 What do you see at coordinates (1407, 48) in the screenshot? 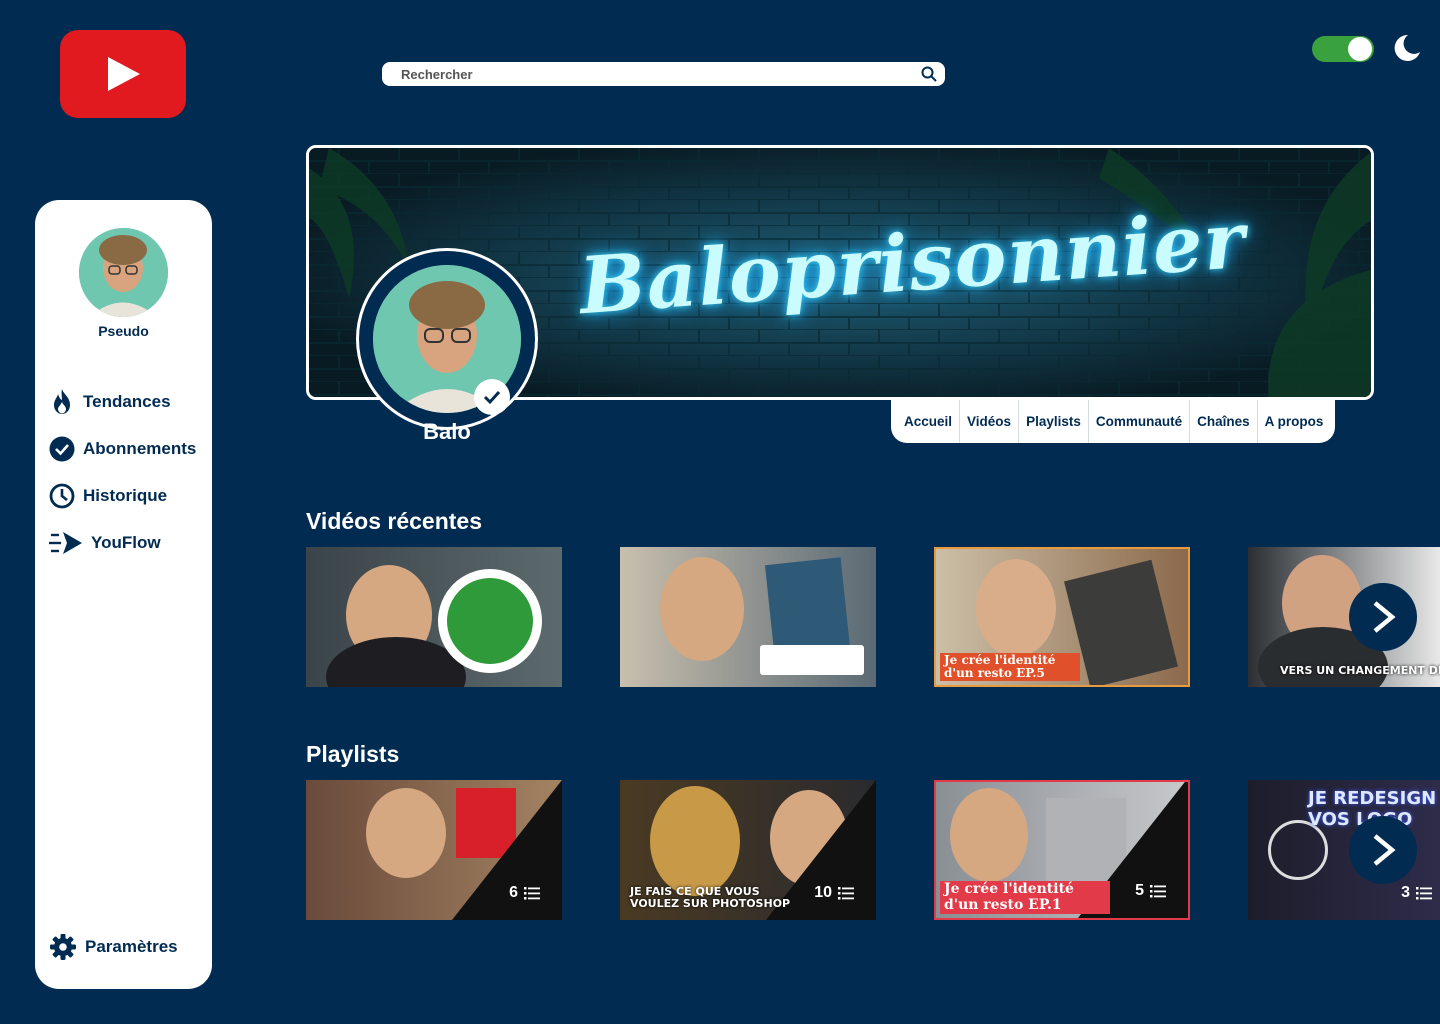
I see `moon-icon` at bounding box center [1407, 48].